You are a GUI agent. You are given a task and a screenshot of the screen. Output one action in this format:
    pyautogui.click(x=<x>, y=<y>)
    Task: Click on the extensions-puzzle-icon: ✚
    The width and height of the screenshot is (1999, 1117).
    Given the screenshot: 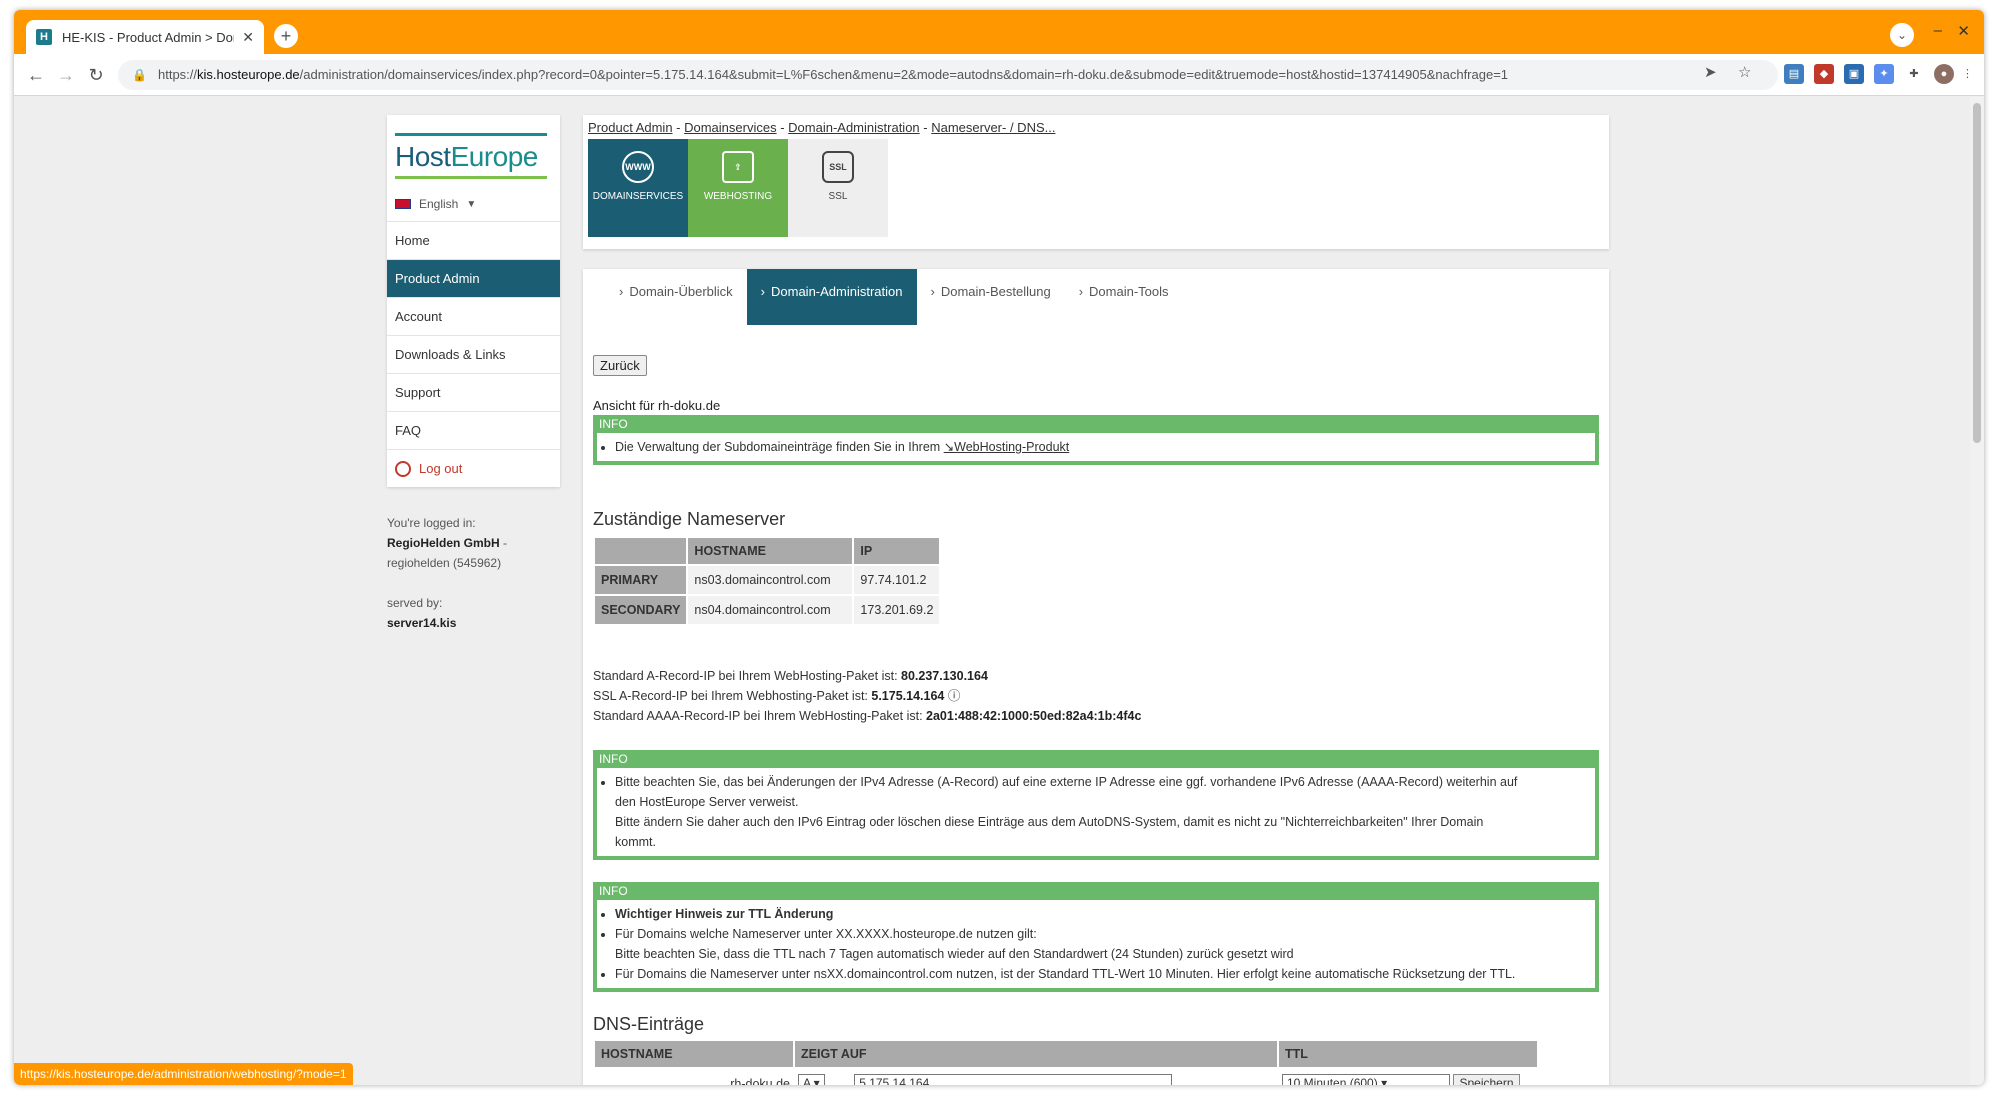 What is the action you would take?
    pyautogui.click(x=1914, y=74)
    